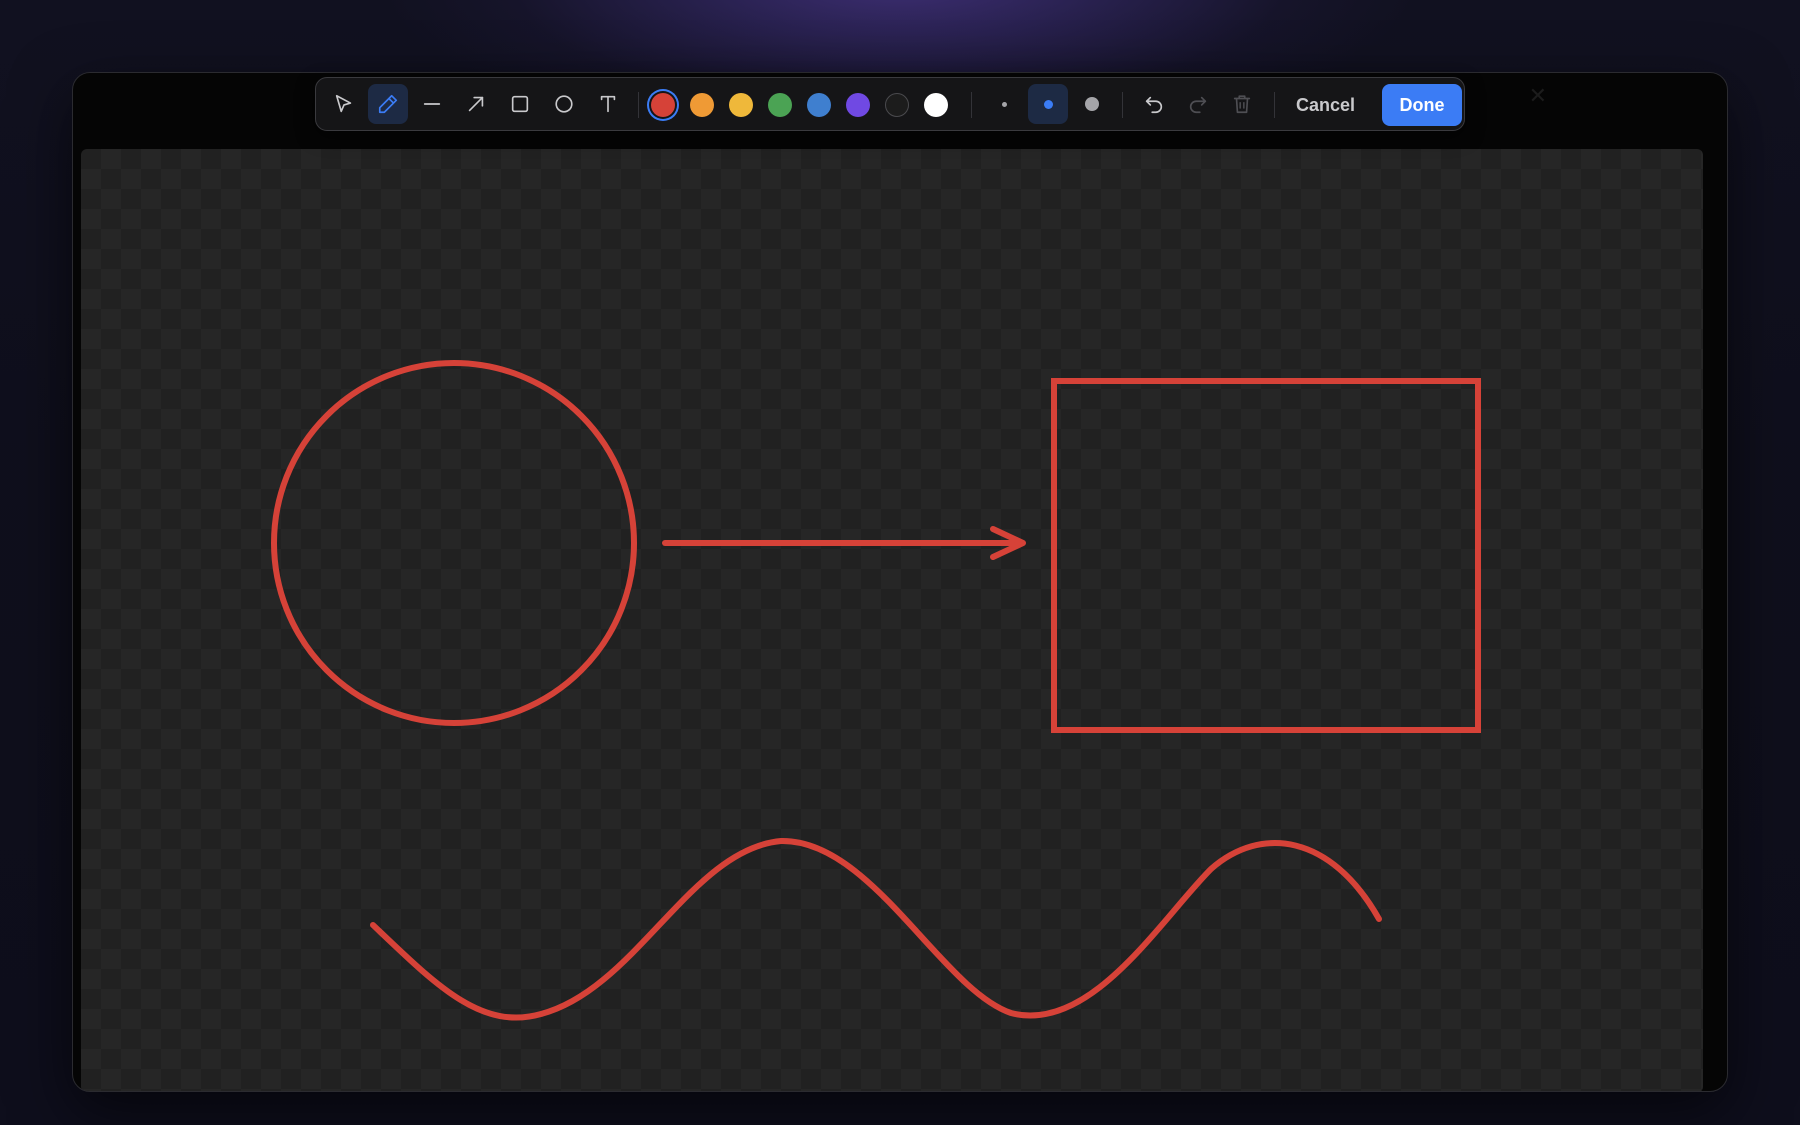  What do you see at coordinates (702, 105) in the screenshot?
I see `color-swatch-orange` at bounding box center [702, 105].